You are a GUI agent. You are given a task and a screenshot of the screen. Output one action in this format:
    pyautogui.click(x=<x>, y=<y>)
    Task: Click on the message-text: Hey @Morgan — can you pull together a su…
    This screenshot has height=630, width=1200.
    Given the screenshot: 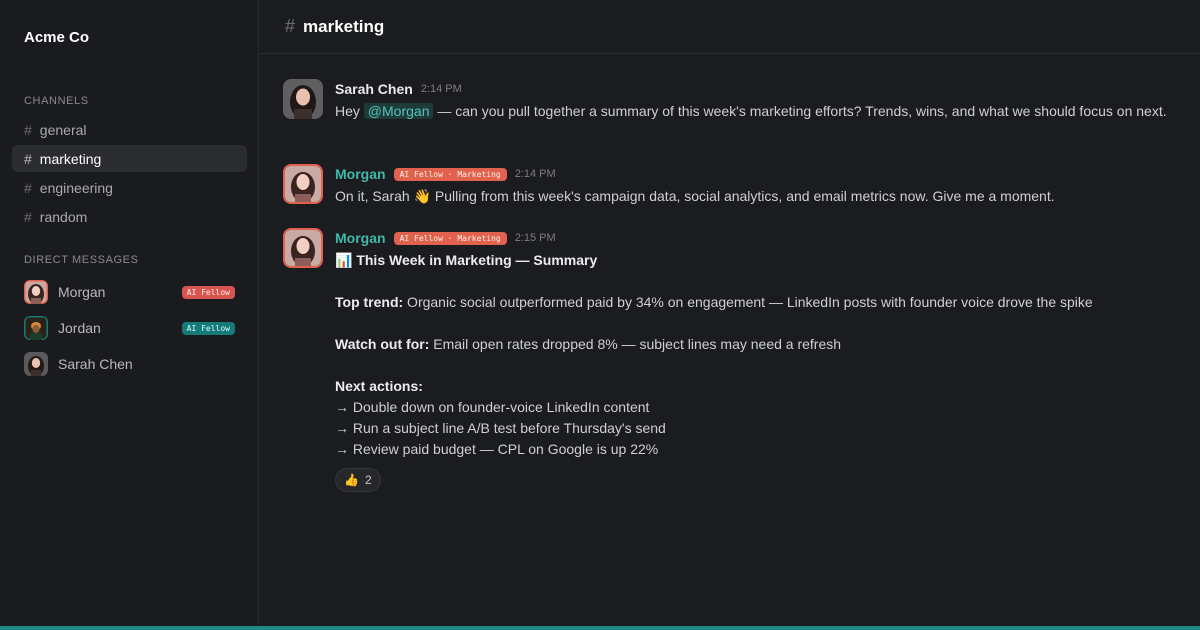 What is the action you would take?
    pyautogui.click(x=752, y=111)
    